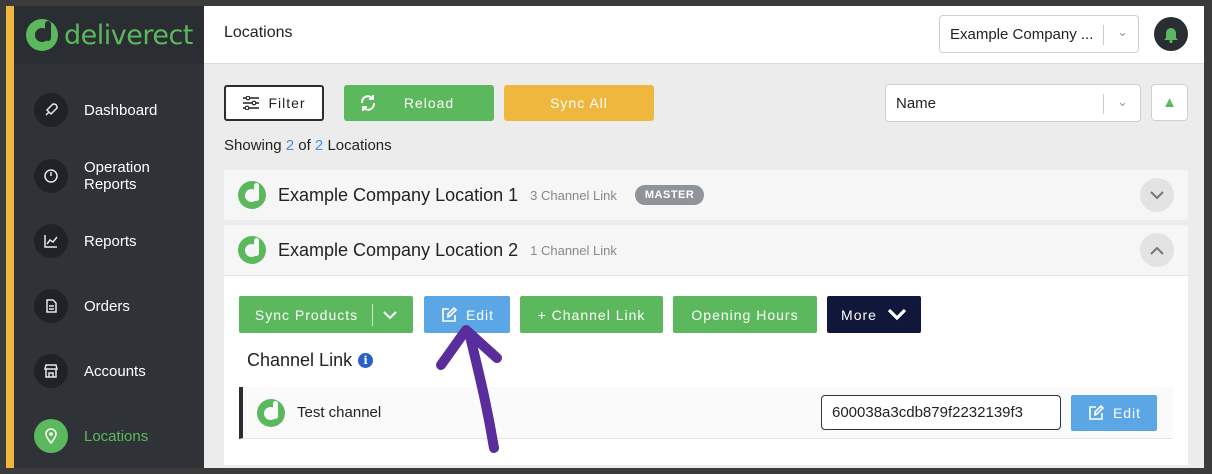  Describe the element at coordinates (51, 110) in the screenshot. I see `rocket-icon` at that location.